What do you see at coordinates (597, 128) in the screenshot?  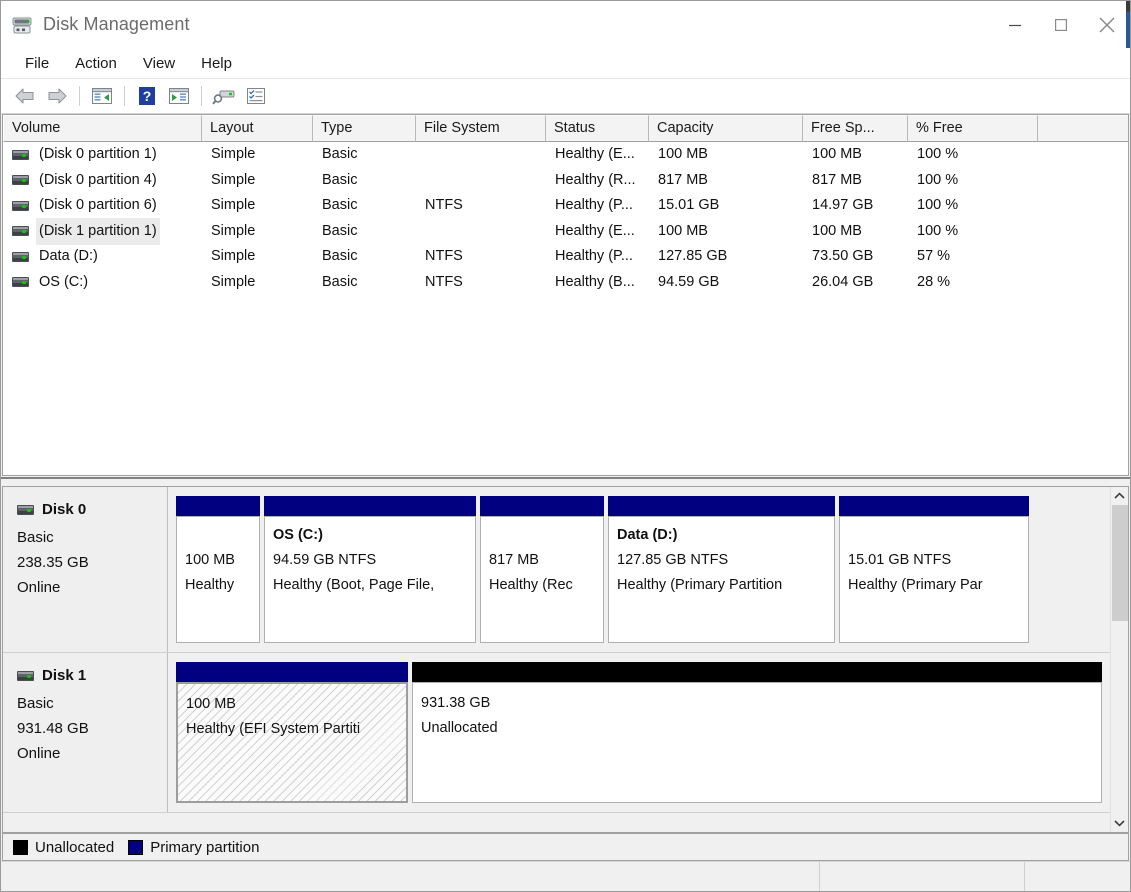 I see `column-header-status: Status` at bounding box center [597, 128].